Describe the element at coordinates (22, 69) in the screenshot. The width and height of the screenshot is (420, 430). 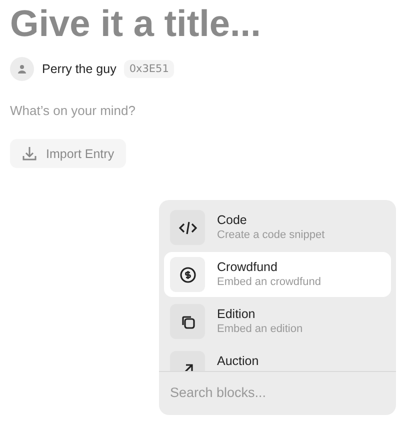
I see `user-icon` at that location.